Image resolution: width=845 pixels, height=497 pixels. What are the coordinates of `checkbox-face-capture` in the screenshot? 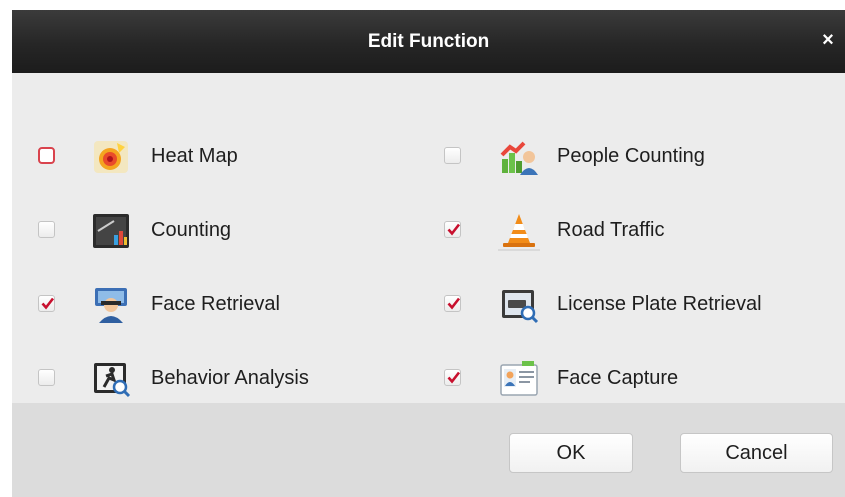 It's located at (452, 377).